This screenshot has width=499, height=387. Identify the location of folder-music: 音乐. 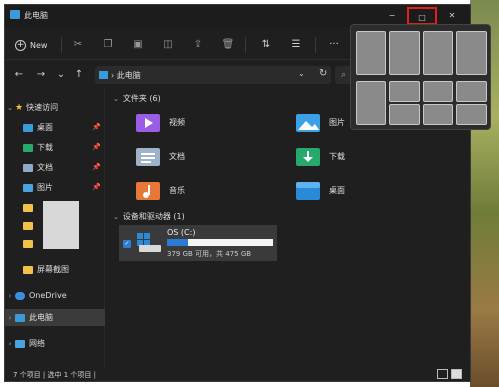
(205, 190).